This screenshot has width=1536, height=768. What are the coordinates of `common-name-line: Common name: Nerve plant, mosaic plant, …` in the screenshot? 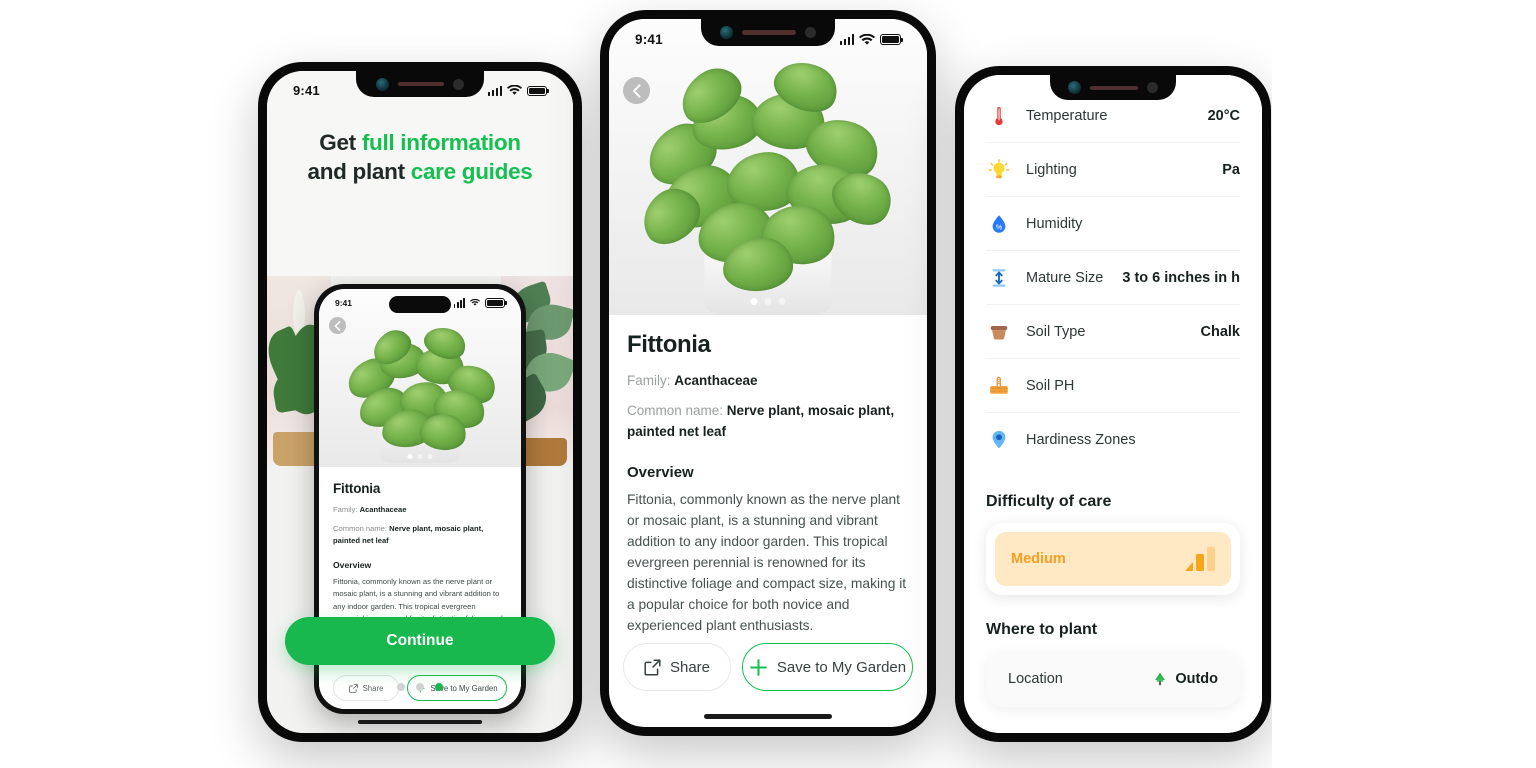 It's located at (768, 421).